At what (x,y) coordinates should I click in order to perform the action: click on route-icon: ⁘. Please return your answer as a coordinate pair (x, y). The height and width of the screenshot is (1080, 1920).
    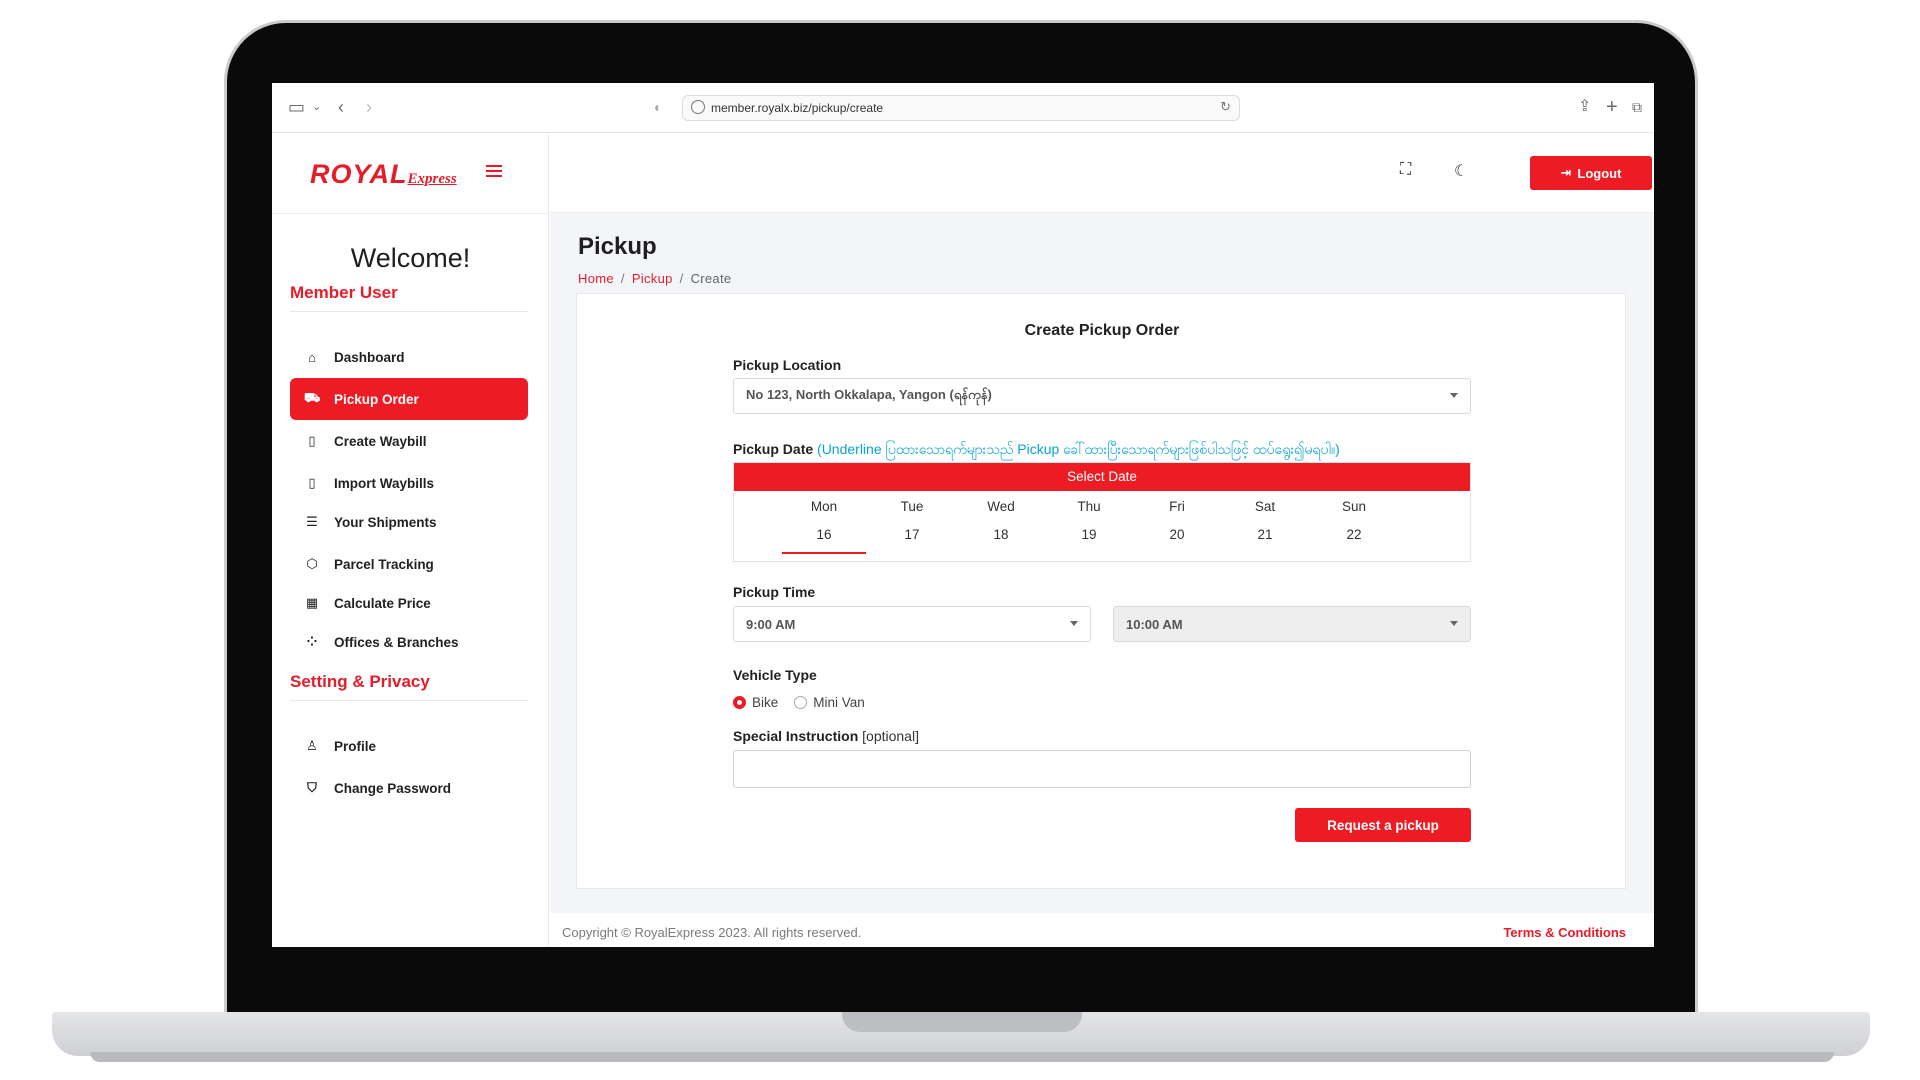
    Looking at the image, I should click on (312, 641).